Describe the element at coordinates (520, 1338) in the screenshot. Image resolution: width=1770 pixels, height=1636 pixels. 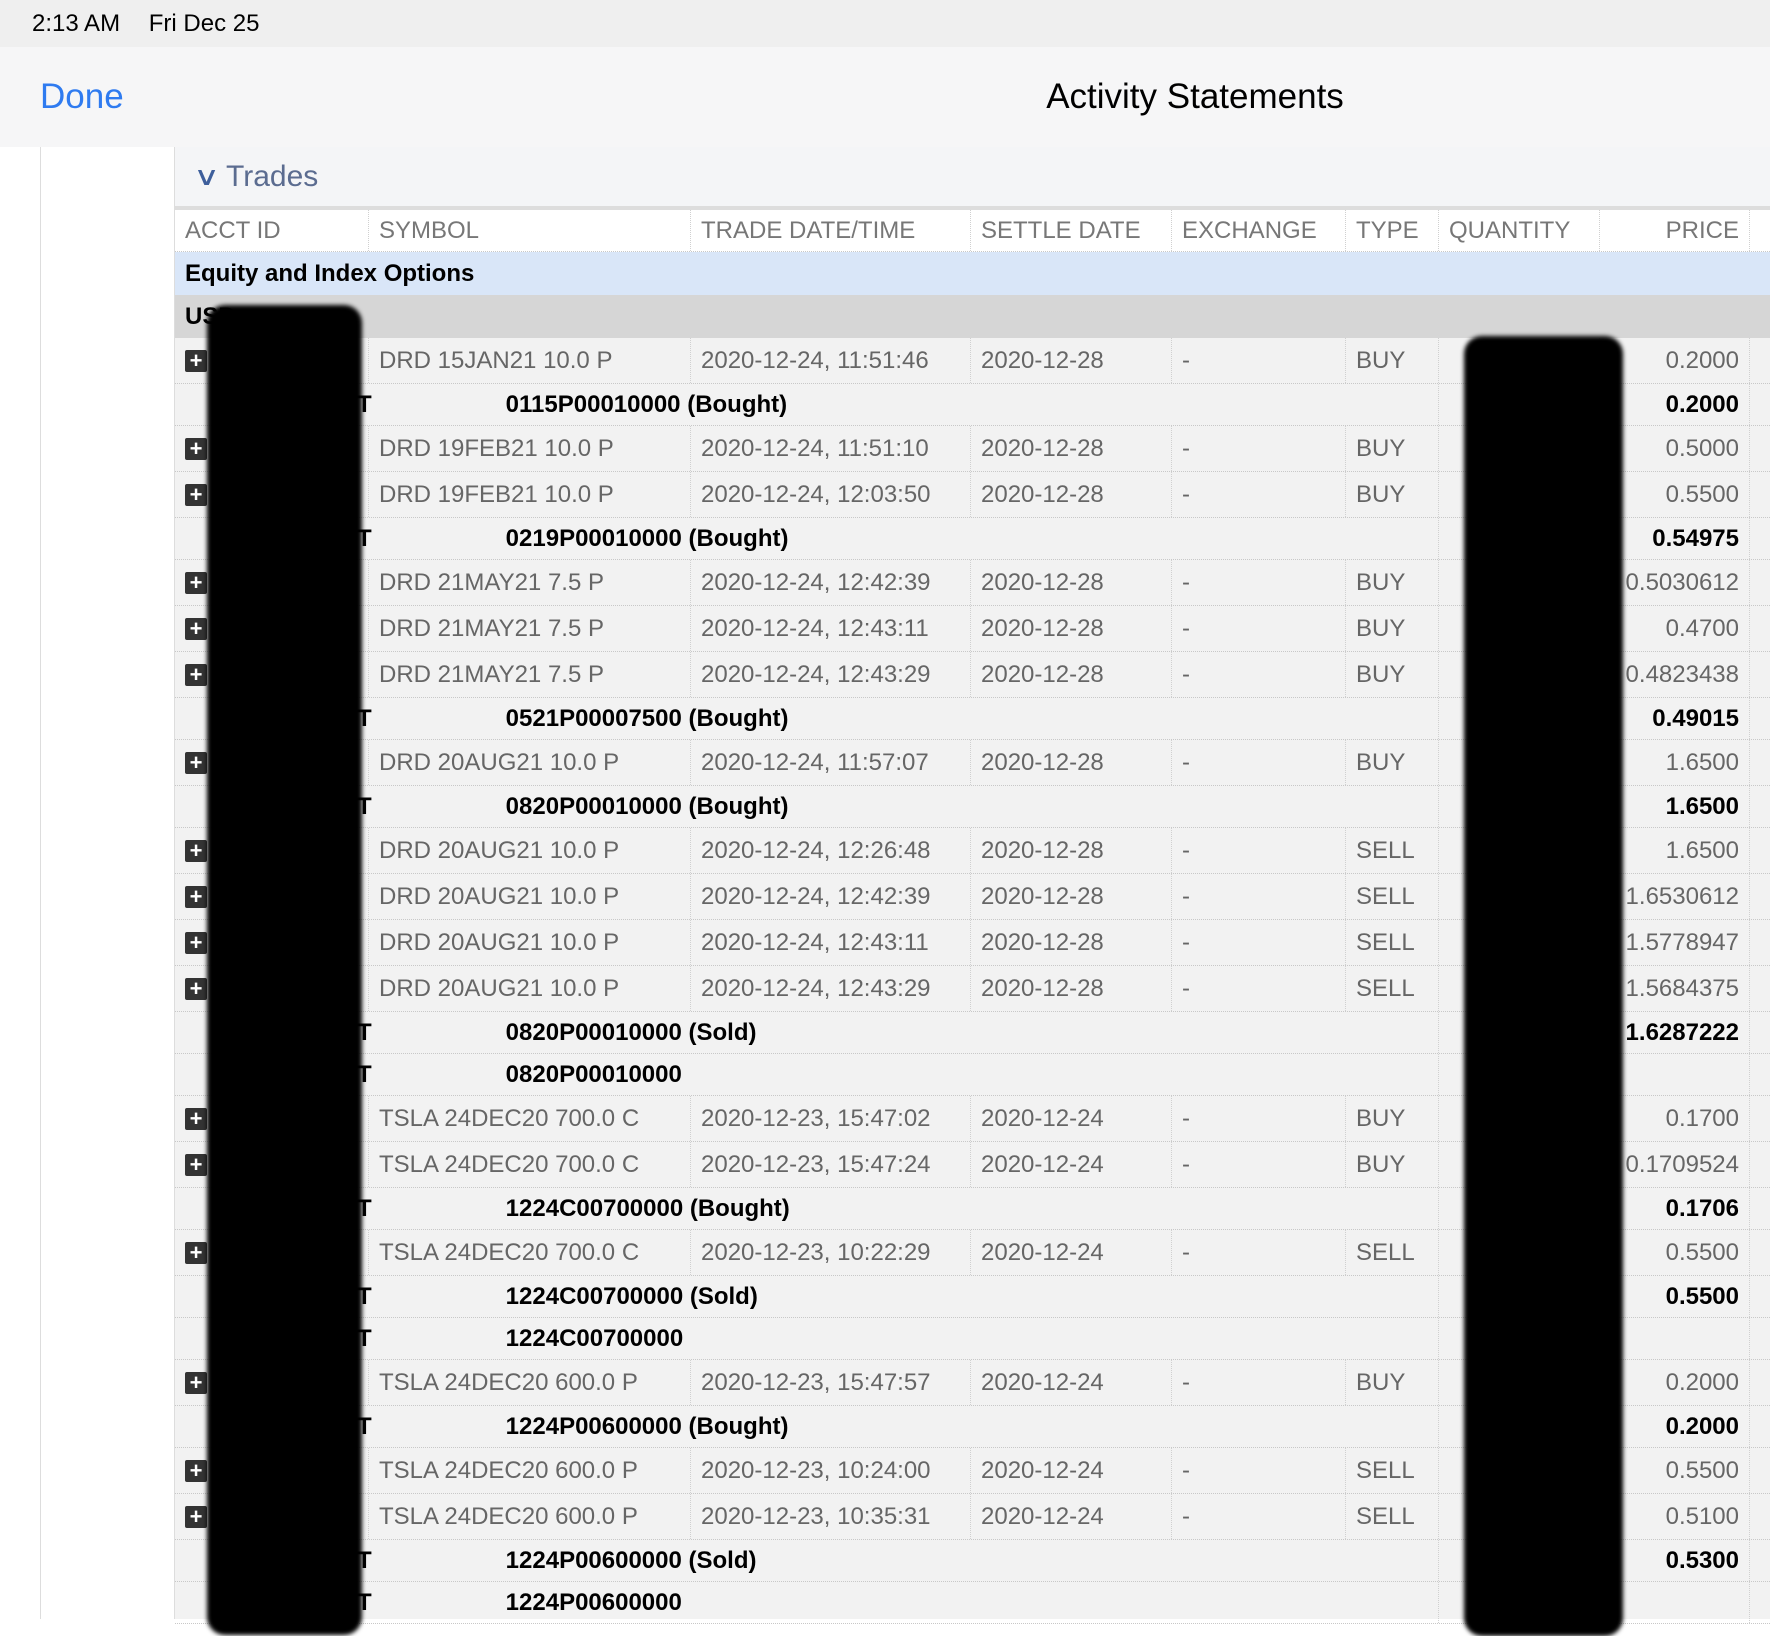
I see `subtotal-label: T 1224C00700000` at that location.